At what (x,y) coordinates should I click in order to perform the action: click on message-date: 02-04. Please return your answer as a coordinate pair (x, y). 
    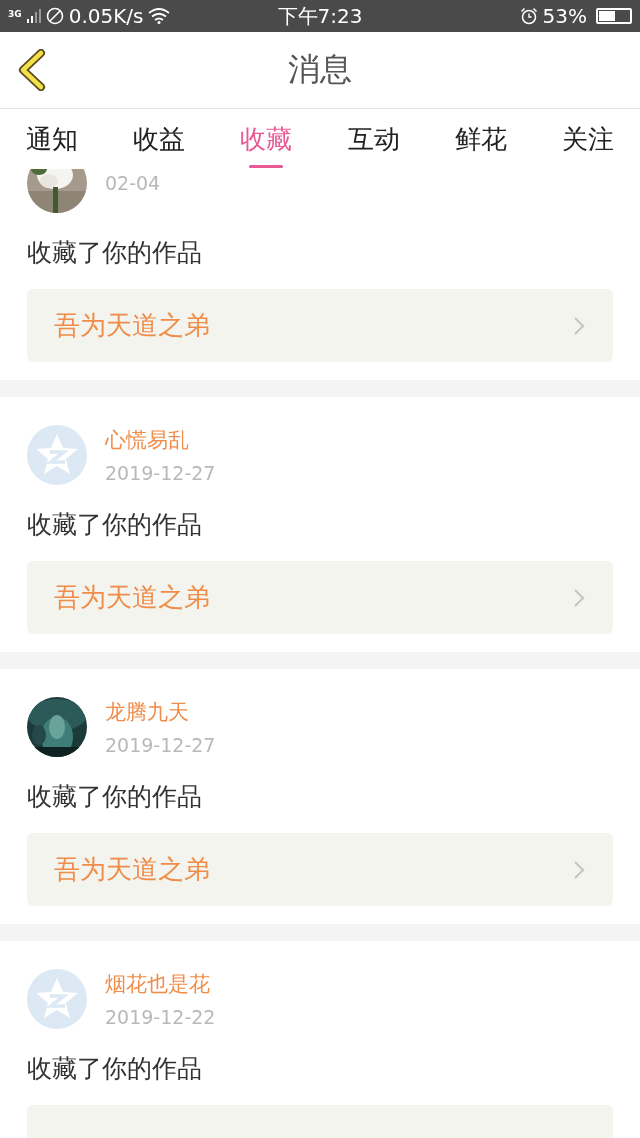
    Looking at the image, I should click on (133, 183).